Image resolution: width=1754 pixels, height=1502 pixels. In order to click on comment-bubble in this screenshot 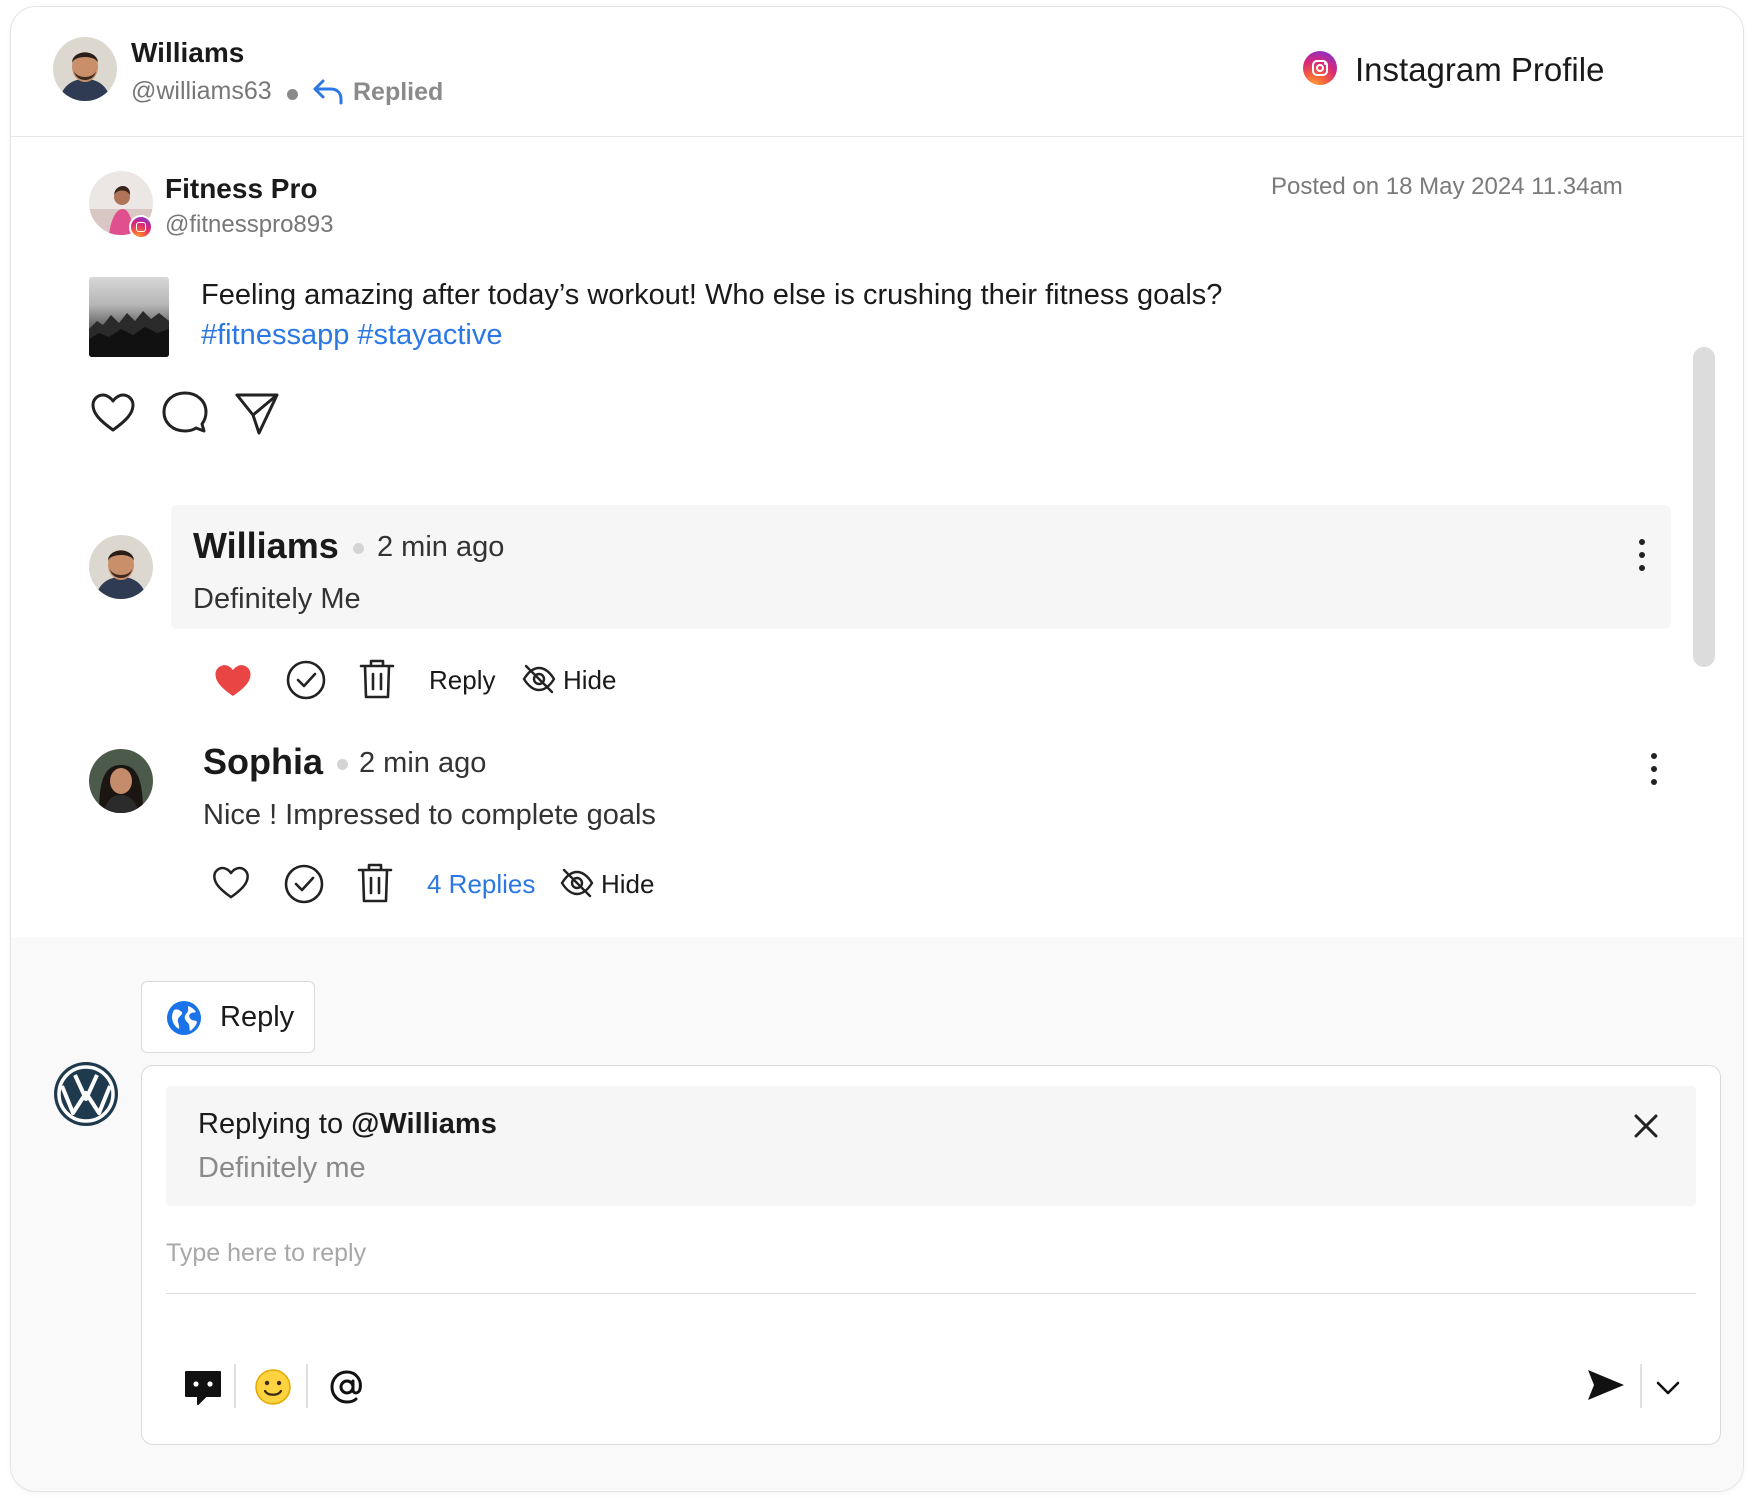, I will do `click(921, 567)`.